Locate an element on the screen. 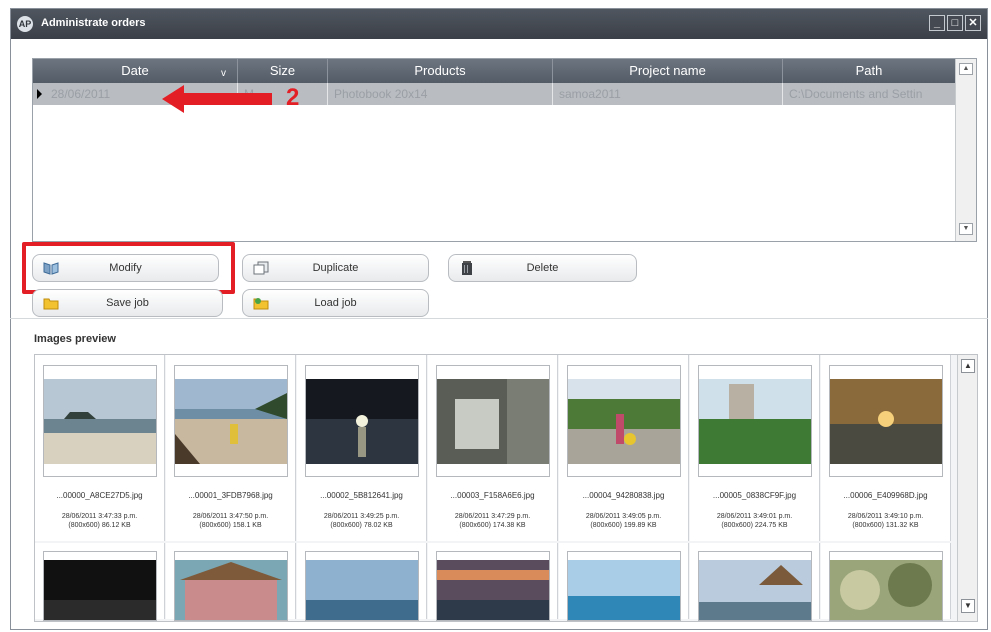 The width and height of the screenshot is (991, 632). cell-path: C:\Documents and Settin is located at coordinates (856, 94).